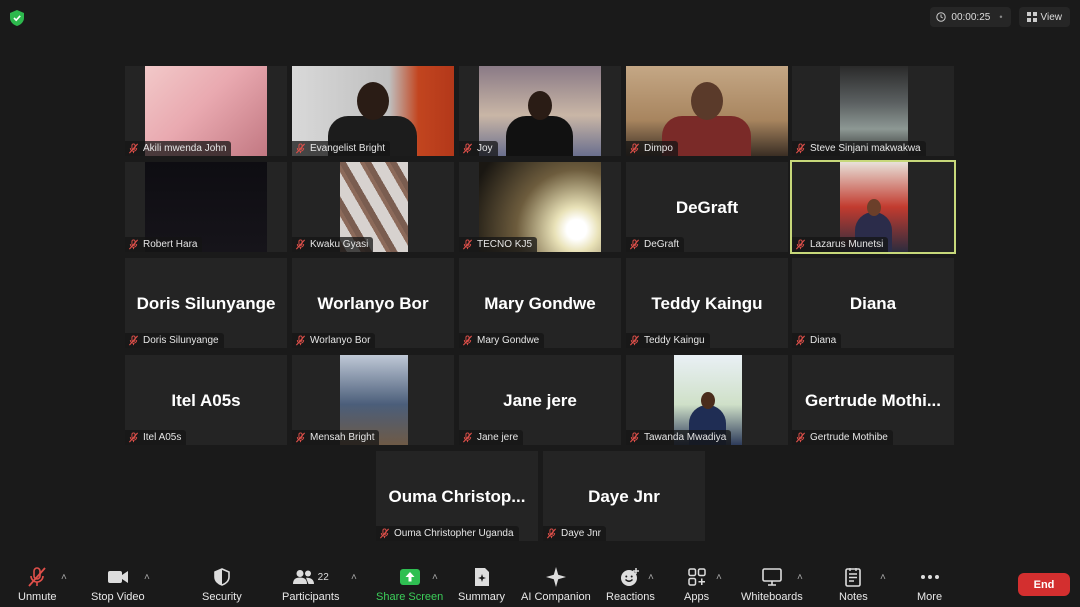 Image resolution: width=1080 pixels, height=607 pixels. What do you see at coordinates (457, 496) in the screenshot?
I see `participant-tile: Ouma Christop... Ouma Christopher Uganda` at bounding box center [457, 496].